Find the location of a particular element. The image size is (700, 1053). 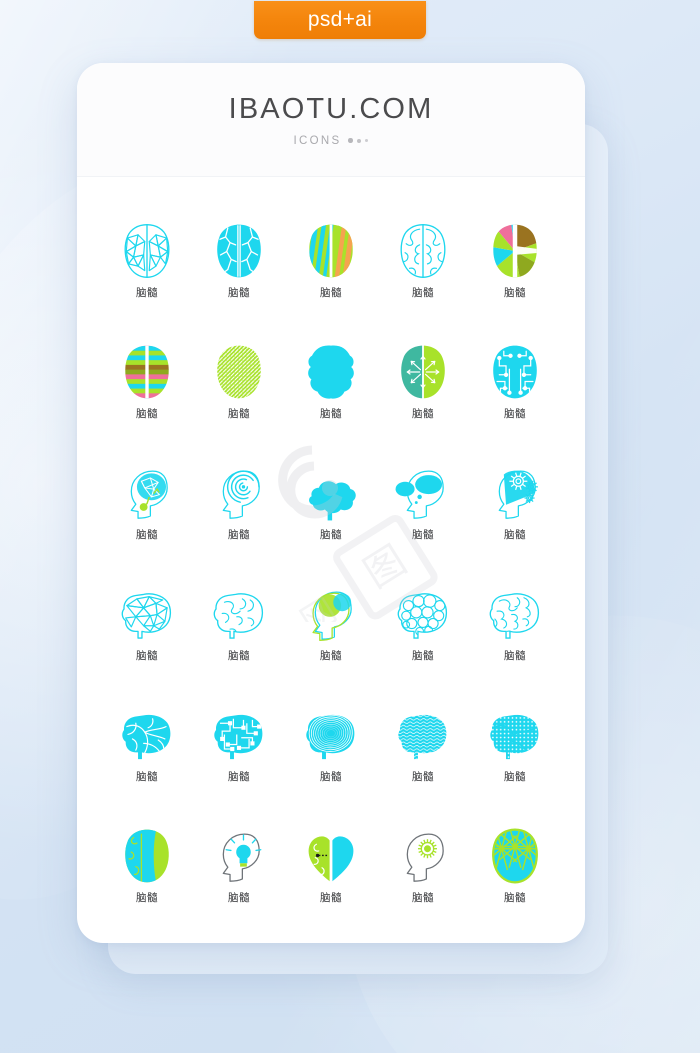

icon-cell-brain-top-green-cyan: 脑髓 is located at coordinates (147, 864).